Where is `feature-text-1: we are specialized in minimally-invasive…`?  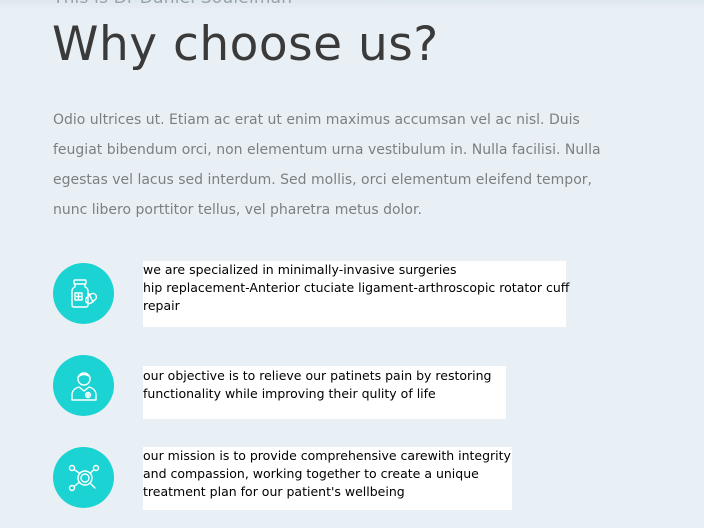
feature-text-1: we are specialized in minimally-invasive… is located at coordinates (356, 294).